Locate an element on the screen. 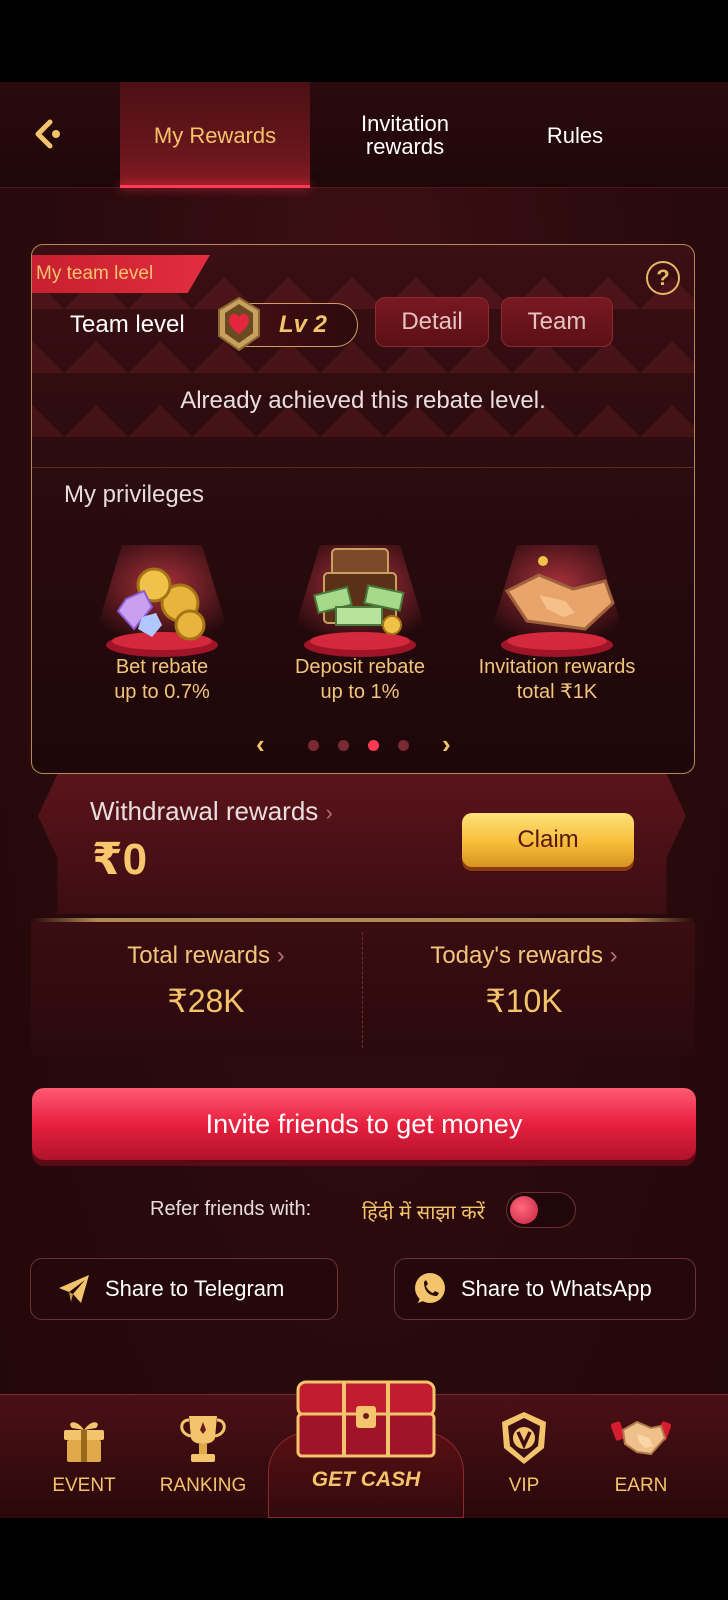  trophy-icon is located at coordinates (203, 1439).